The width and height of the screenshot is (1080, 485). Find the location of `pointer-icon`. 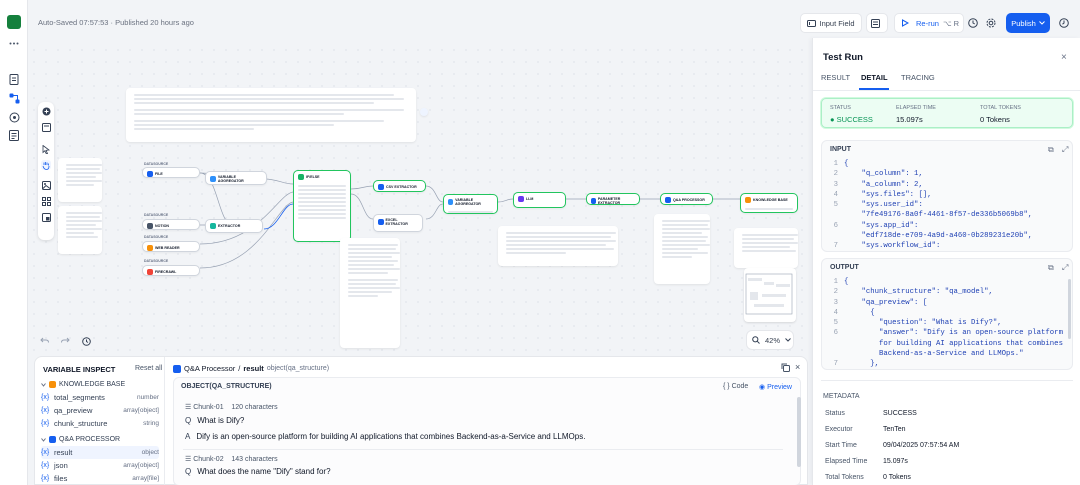

pointer-icon is located at coordinates (46, 149).